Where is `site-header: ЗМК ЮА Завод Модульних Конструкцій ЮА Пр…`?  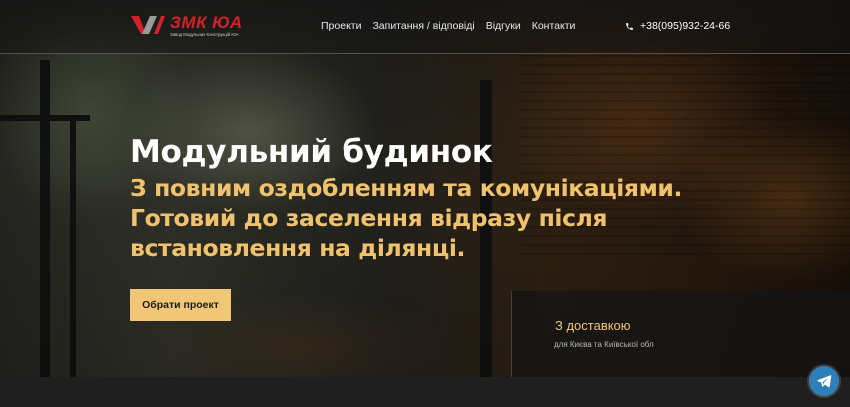
site-header: ЗМК ЮА Завод Модульних Конструкцій ЮА Пр… is located at coordinates (425, 27).